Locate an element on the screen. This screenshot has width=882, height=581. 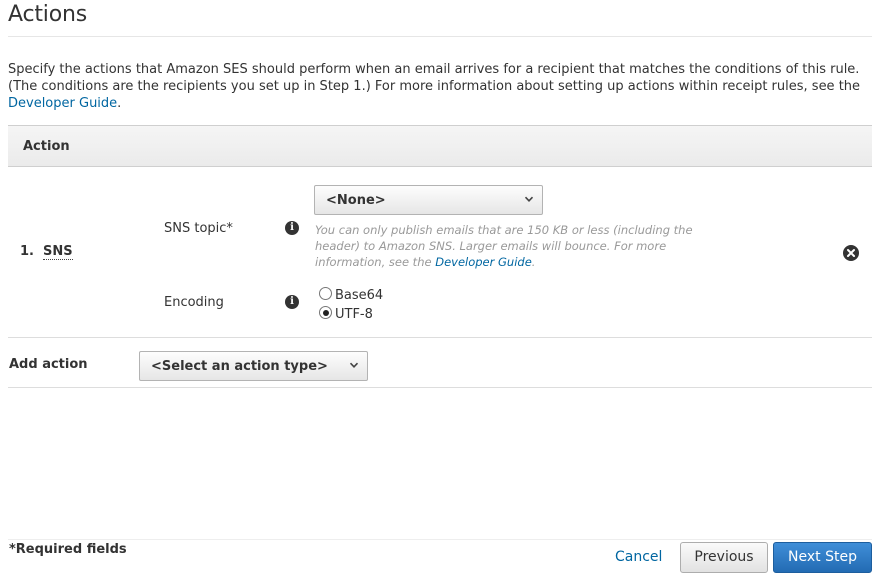
add-action-select: <Select an action type> is located at coordinates (253, 366).